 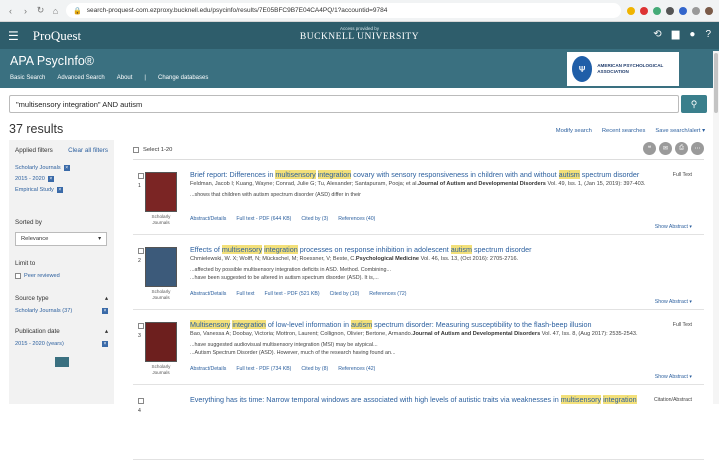 I want to click on database-name: APA PsycInfo®, so click(x=52, y=61).